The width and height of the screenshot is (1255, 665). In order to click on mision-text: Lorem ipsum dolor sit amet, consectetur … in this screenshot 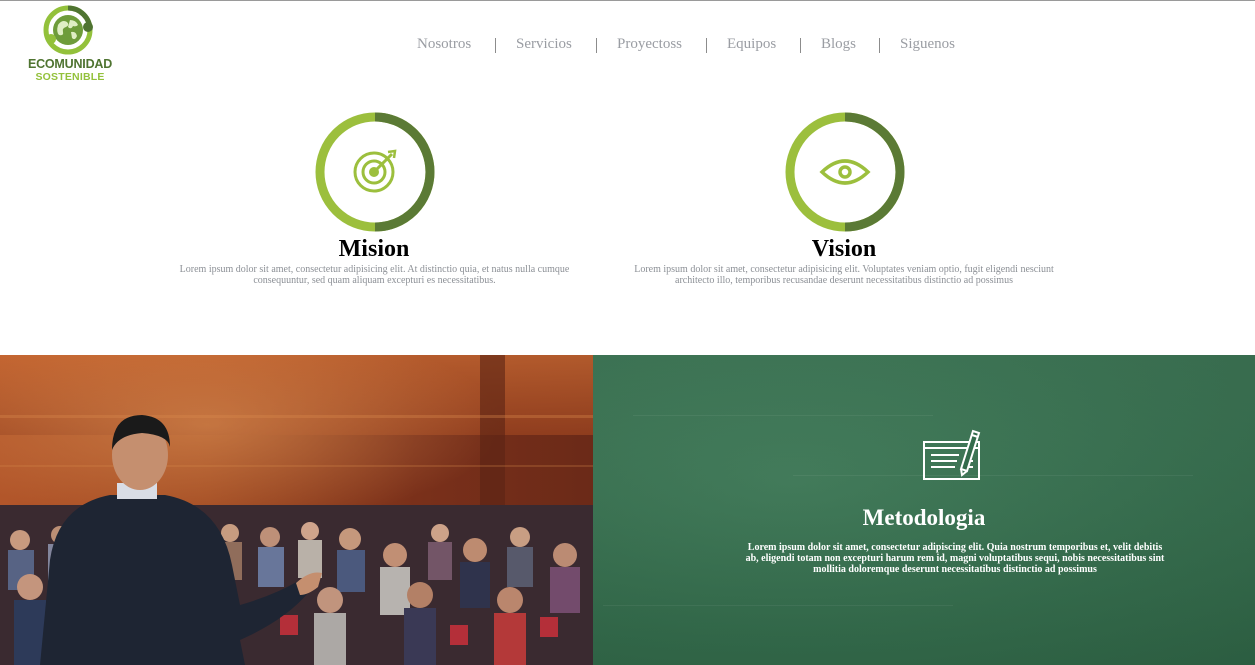, I will do `click(374, 275)`.